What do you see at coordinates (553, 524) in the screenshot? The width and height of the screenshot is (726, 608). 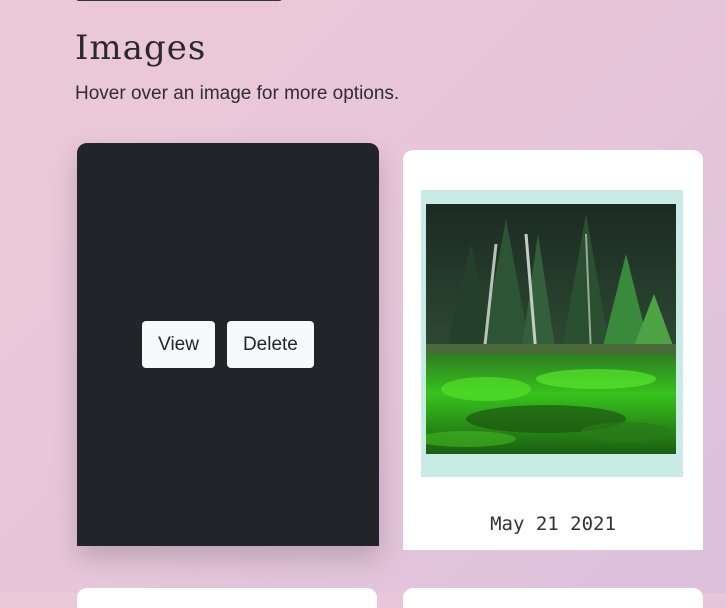 I see `image-date: May 21 2021` at bounding box center [553, 524].